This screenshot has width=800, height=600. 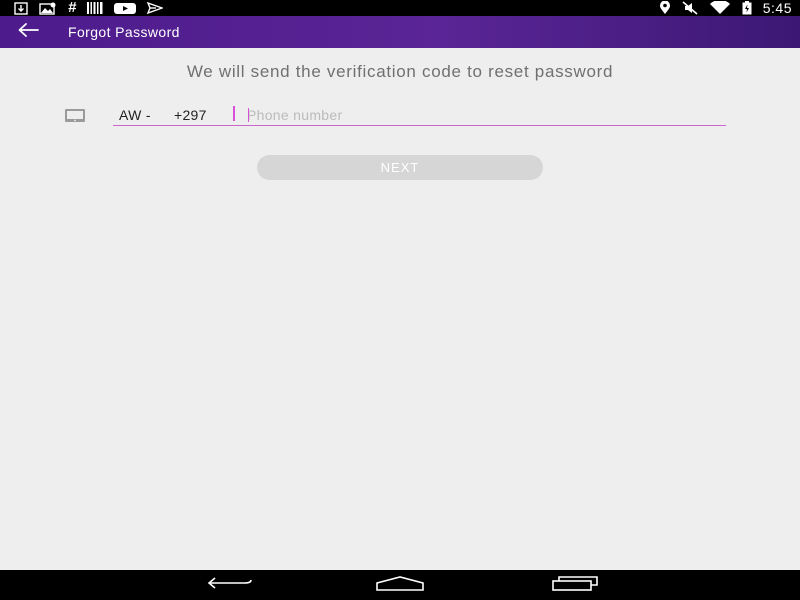 What do you see at coordinates (48, 8) in the screenshot?
I see `gallery-icon` at bounding box center [48, 8].